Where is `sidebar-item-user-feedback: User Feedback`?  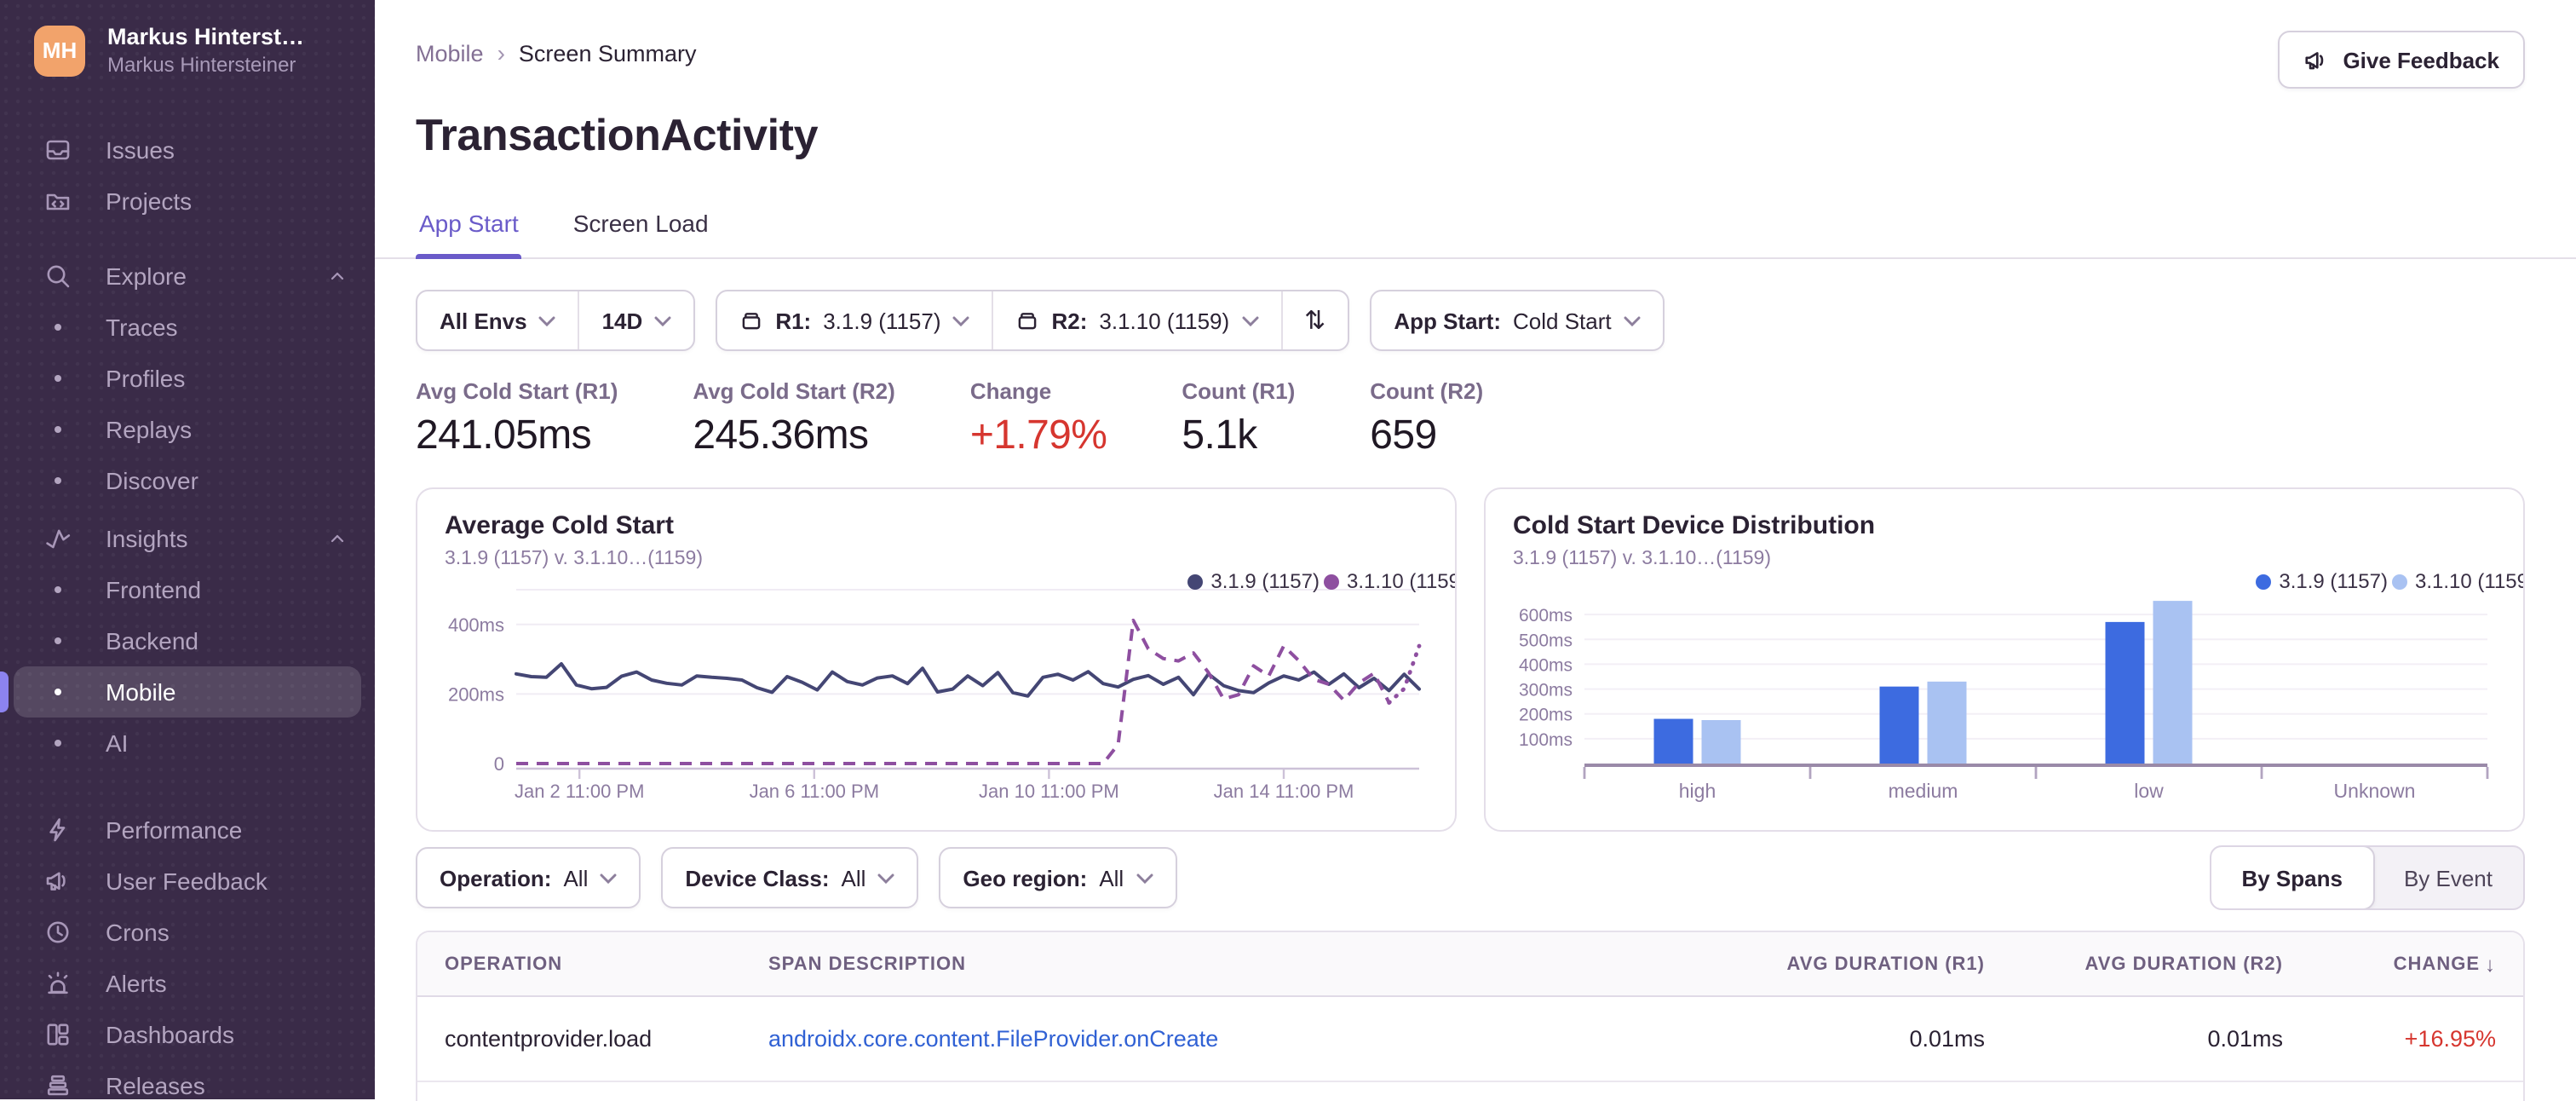 sidebar-item-user-feedback: User Feedback is located at coordinates (188, 881).